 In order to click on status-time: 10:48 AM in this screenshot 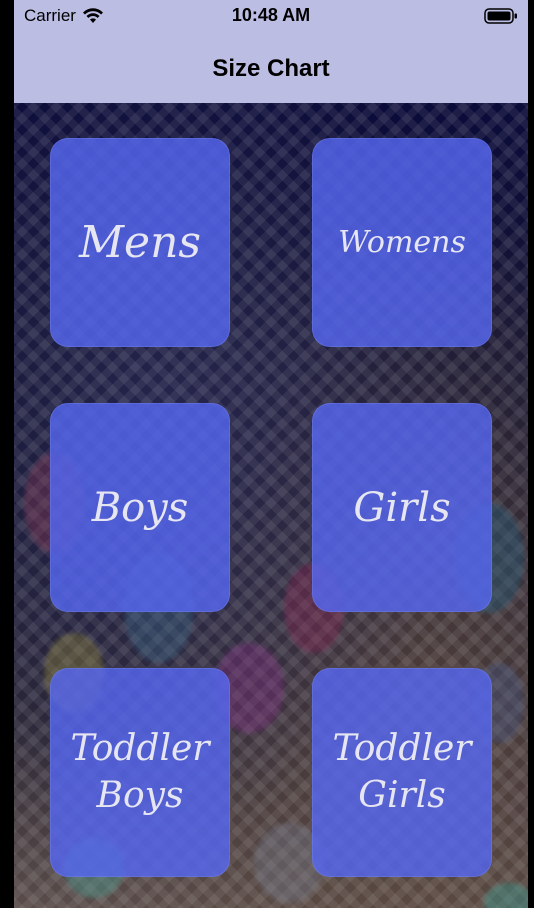, I will do `click(271, 15)`.